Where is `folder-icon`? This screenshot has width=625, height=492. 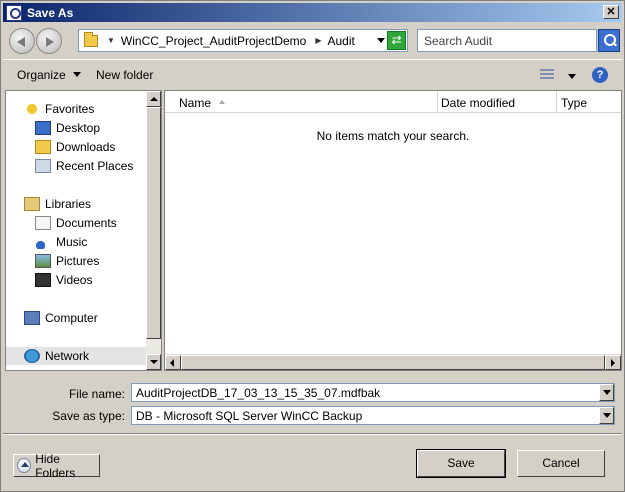
folder-icon is located at coordinates (91, 39).